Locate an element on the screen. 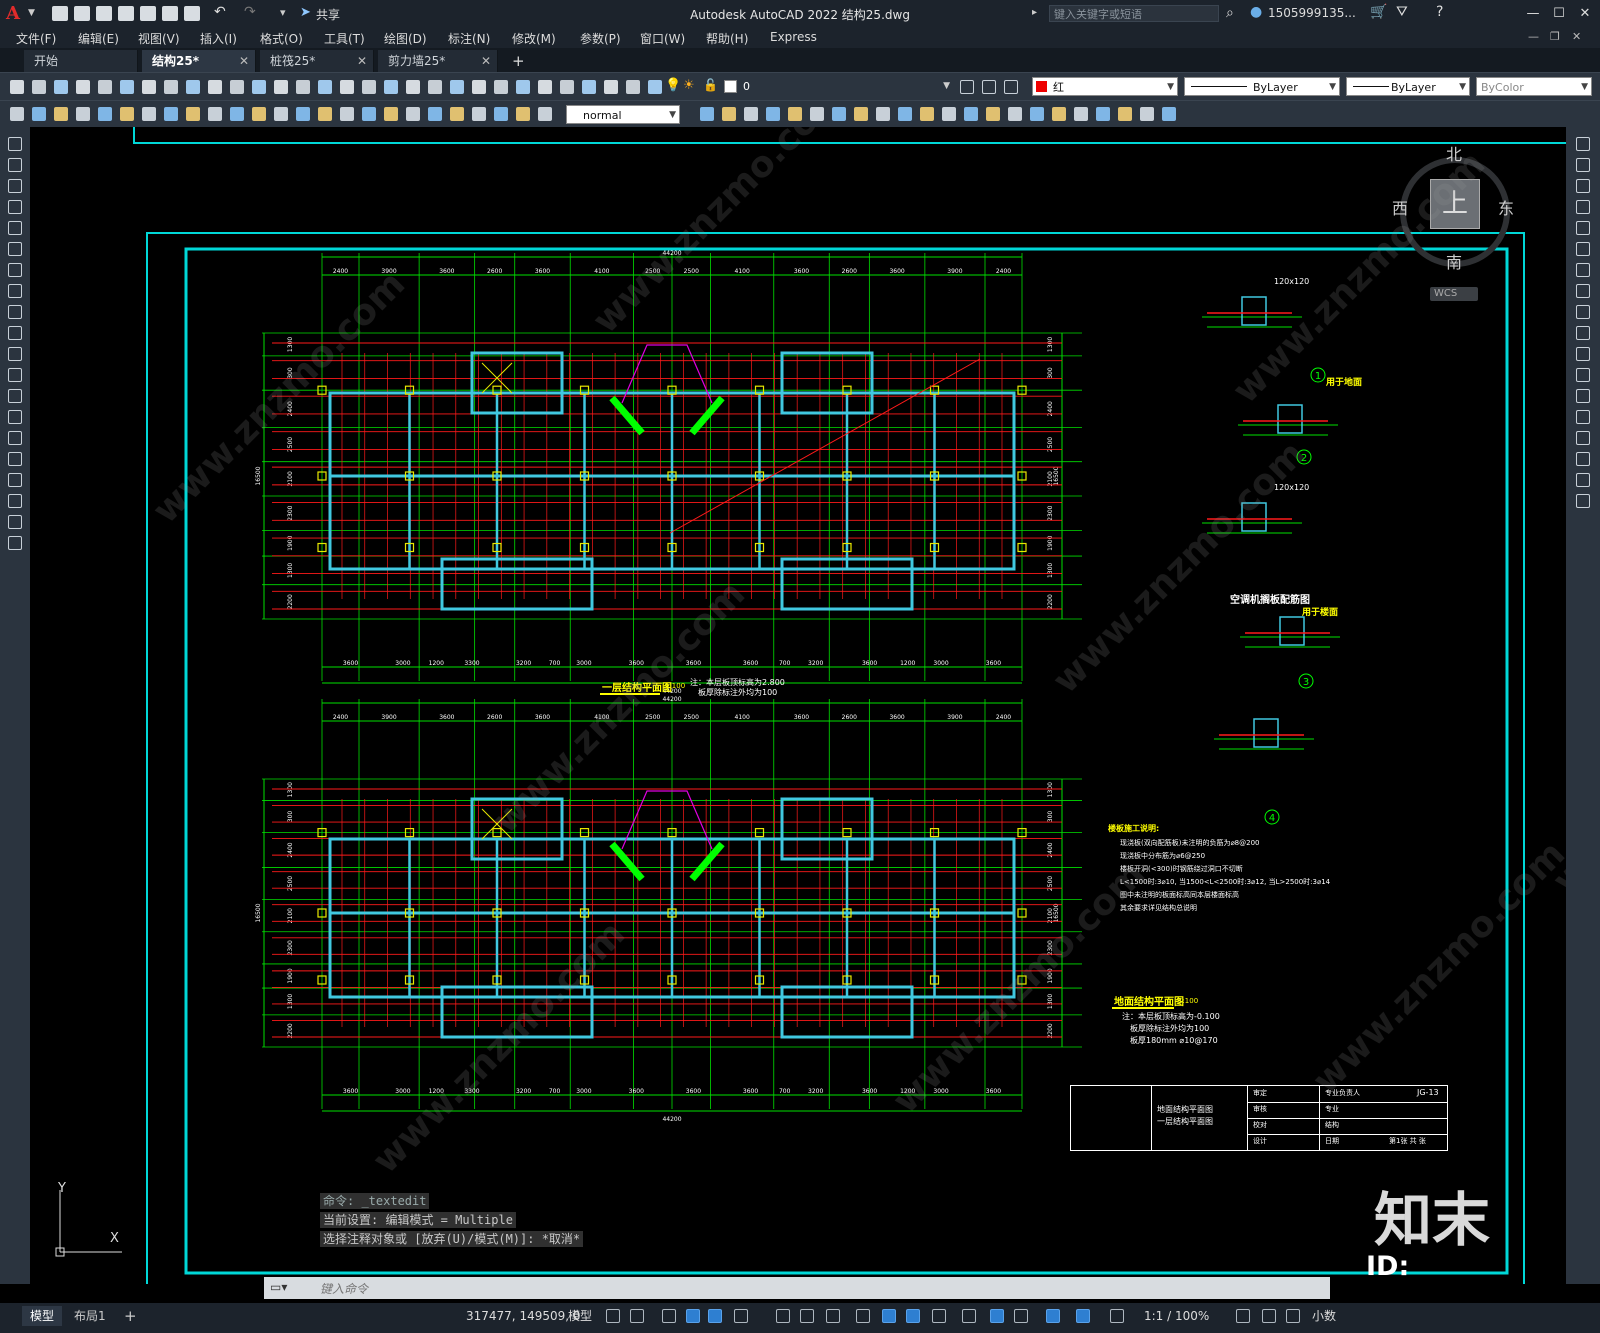 The width and height of the screenshot is (1600, 1333). annotation-scale: 1:1 / 100% is located at coordinates (1176, 1316).